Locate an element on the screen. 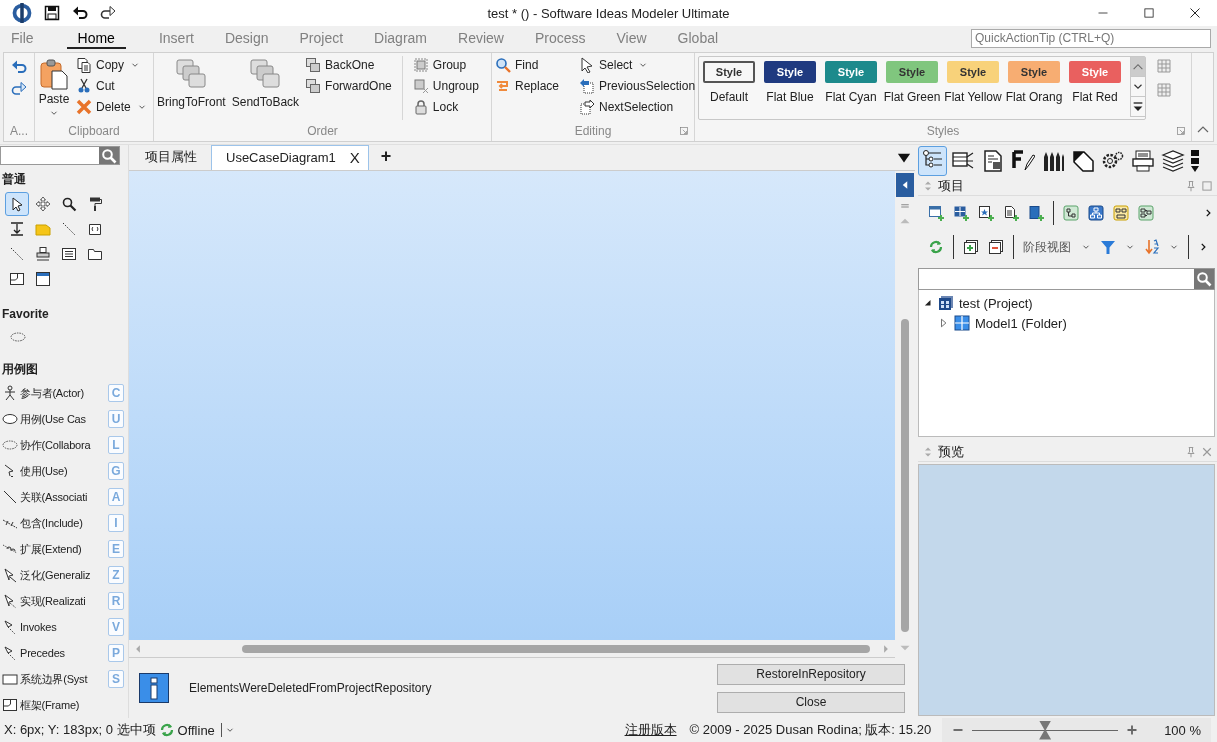 The height and width of the screenshot is (742, 1217). tree-item: test (Project) is located at coordinates (996, 303).